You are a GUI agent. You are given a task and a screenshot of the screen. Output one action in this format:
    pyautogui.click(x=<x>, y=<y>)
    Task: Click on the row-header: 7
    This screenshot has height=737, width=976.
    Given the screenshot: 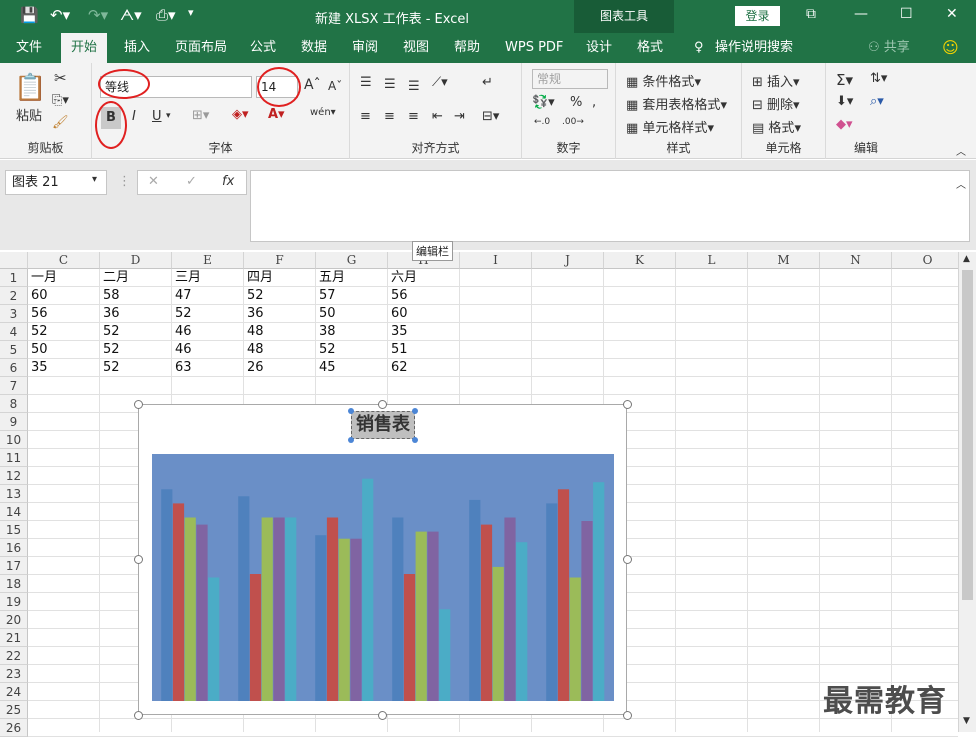 What is the action you would take?
    pyautogui.click(x=14, y=386)
    